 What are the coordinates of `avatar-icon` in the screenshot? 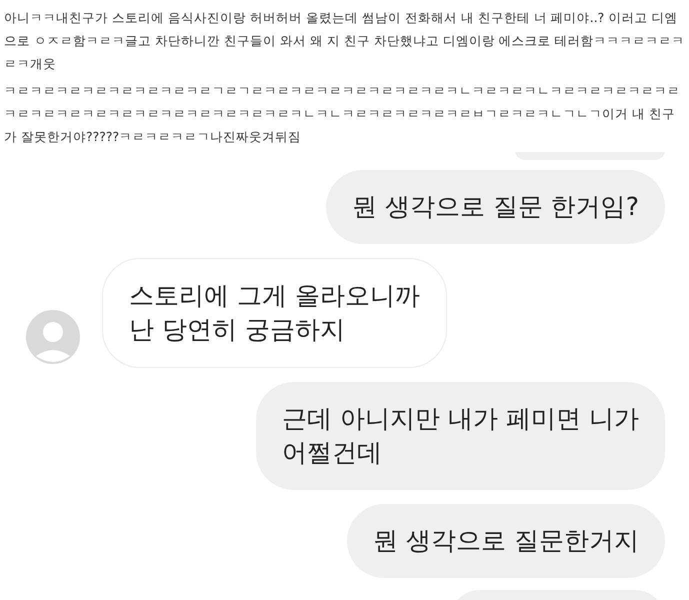 It's located at (53, 337).